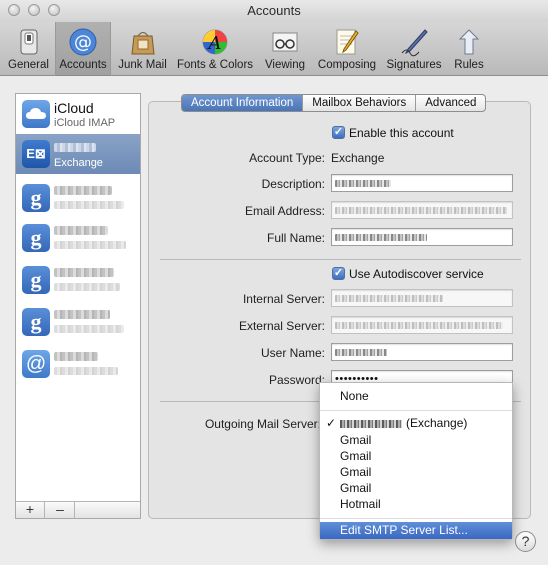  Describe the element at coordinates (416, 472) in the screenshot. I see `menu-item-gmail-3: Gmail` at that location.